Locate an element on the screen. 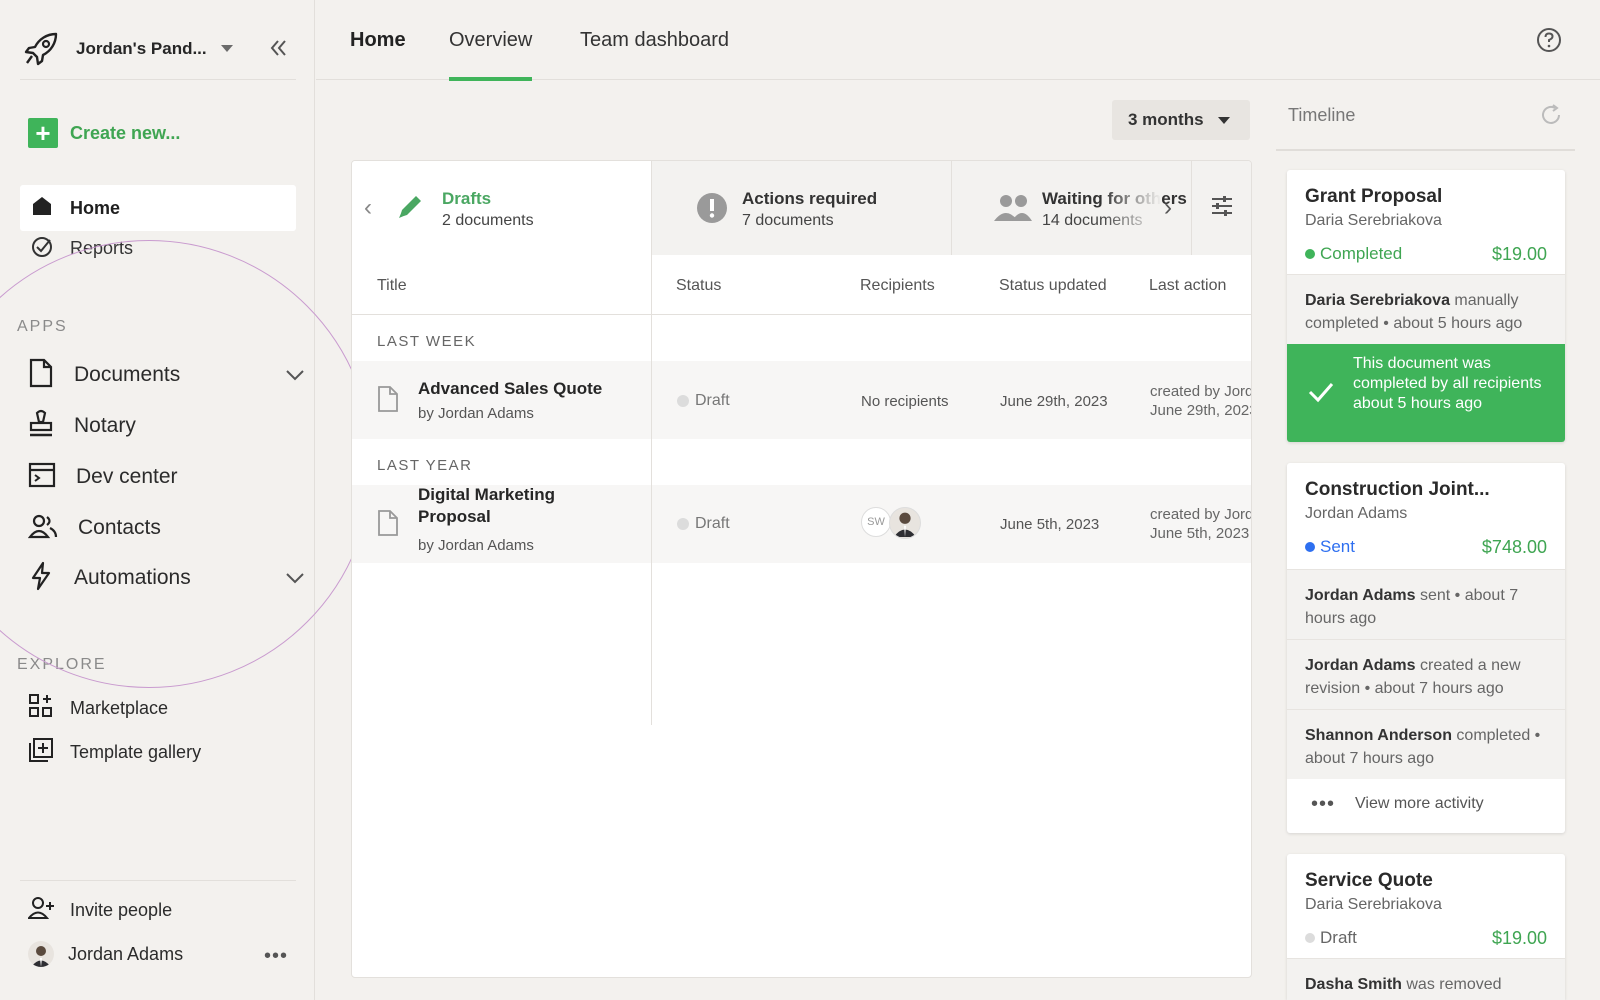 Image resolution: width=1600 pixels, height=1000 pixels. card-title: Service Quote is located at coordinates (1369, 880).